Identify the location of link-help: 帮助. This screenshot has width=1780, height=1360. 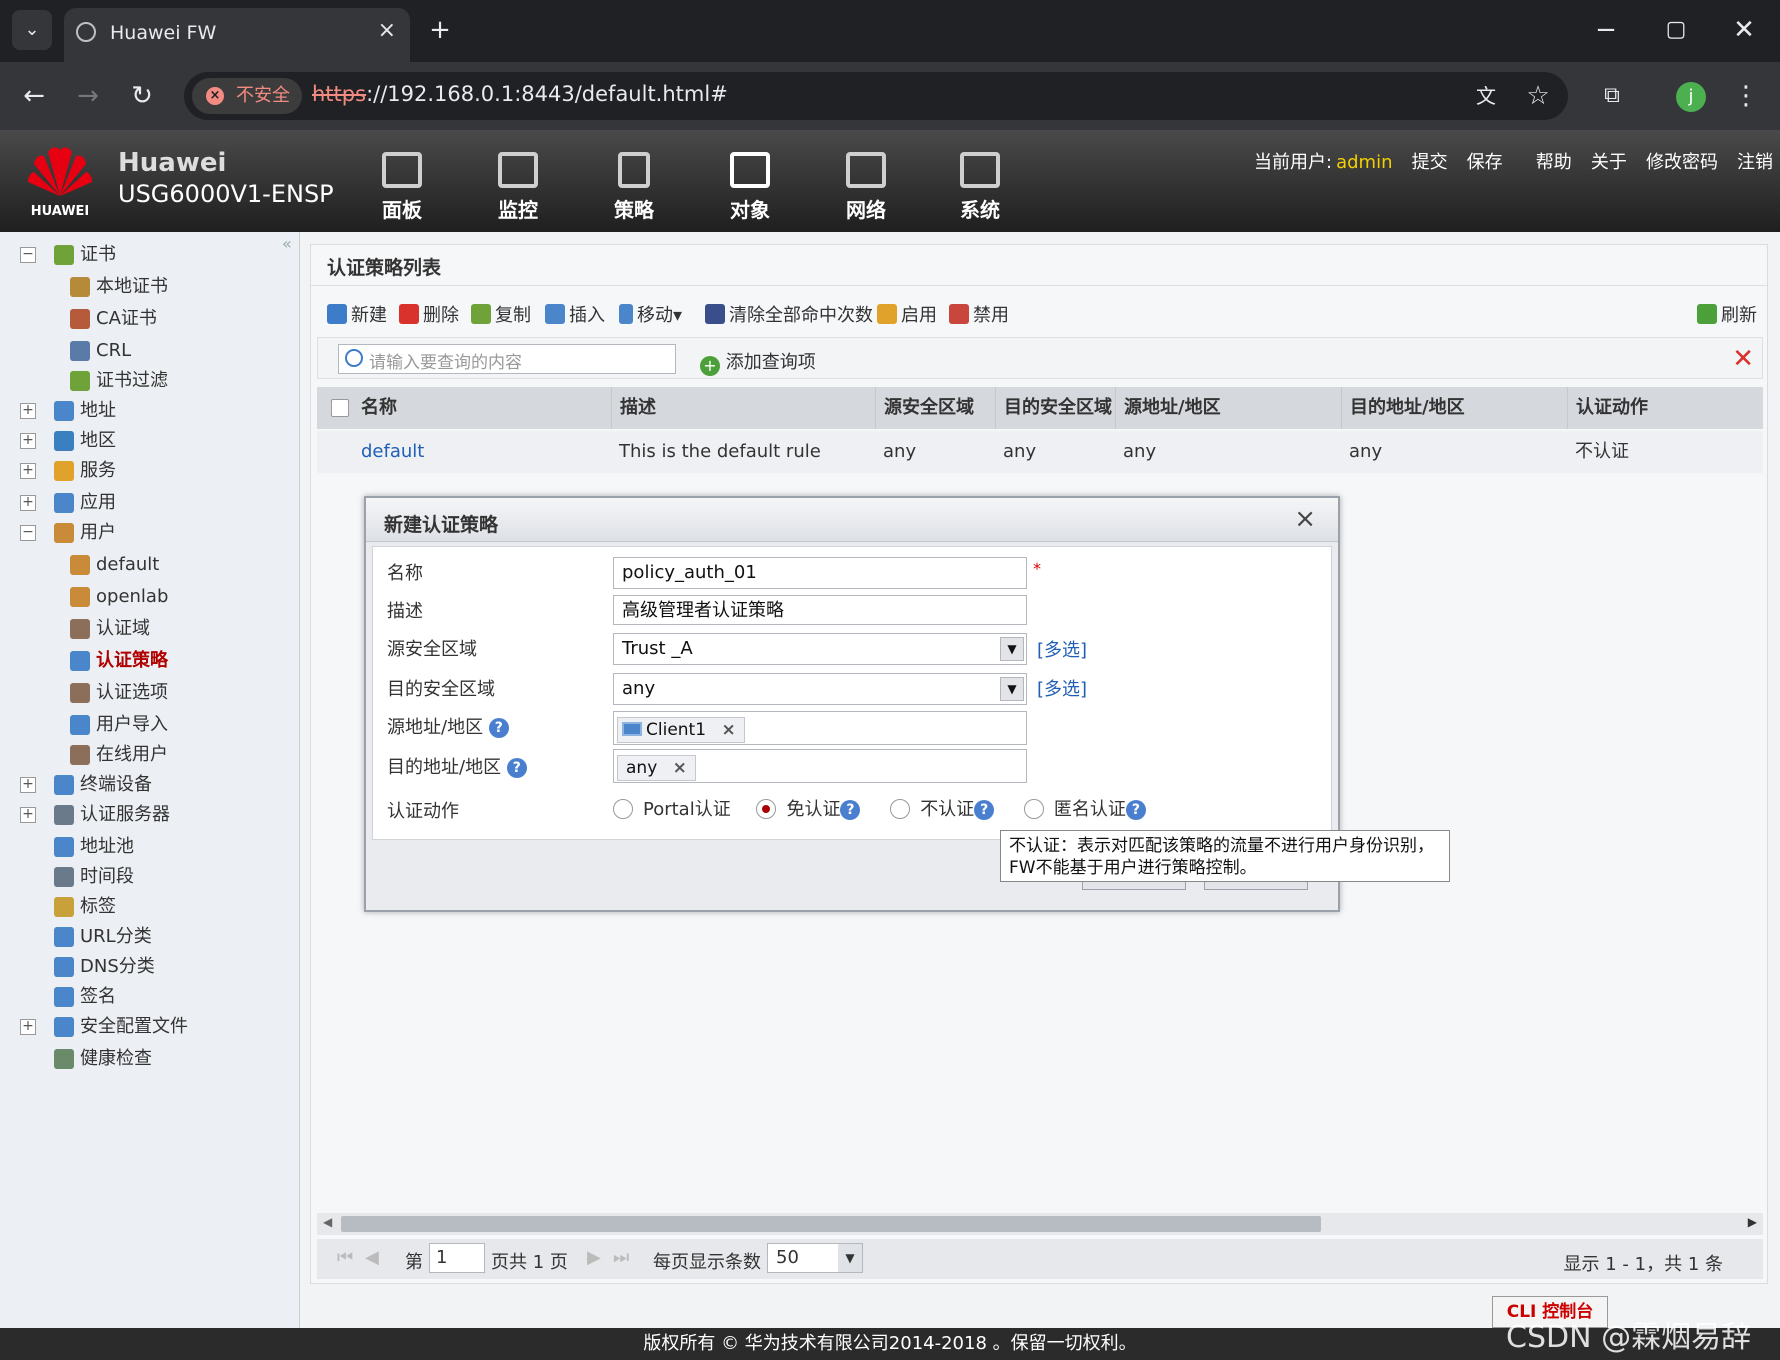
(1554, 162).